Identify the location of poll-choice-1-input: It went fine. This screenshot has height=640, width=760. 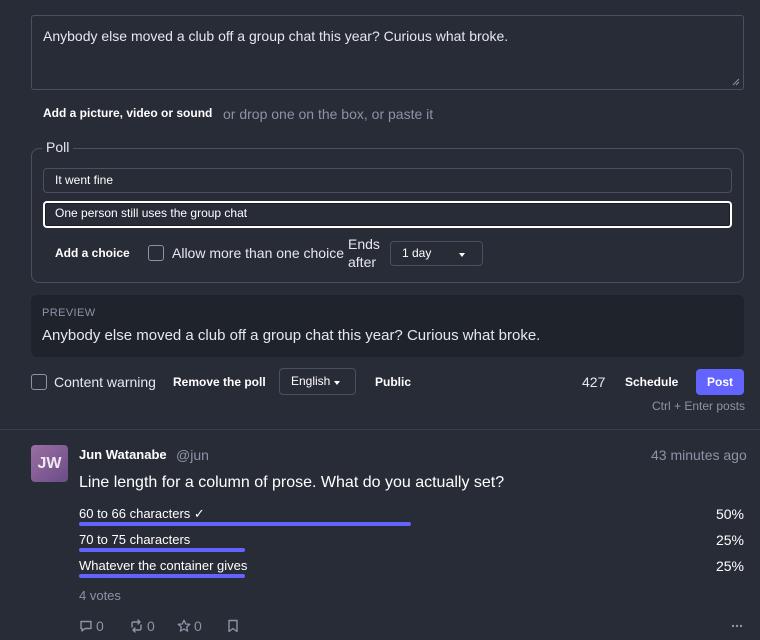
(387, 180).